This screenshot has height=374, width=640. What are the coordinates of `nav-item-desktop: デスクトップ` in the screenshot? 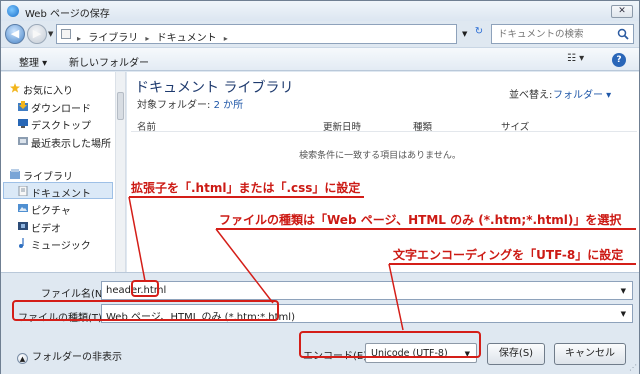 It's located at (61, 124).